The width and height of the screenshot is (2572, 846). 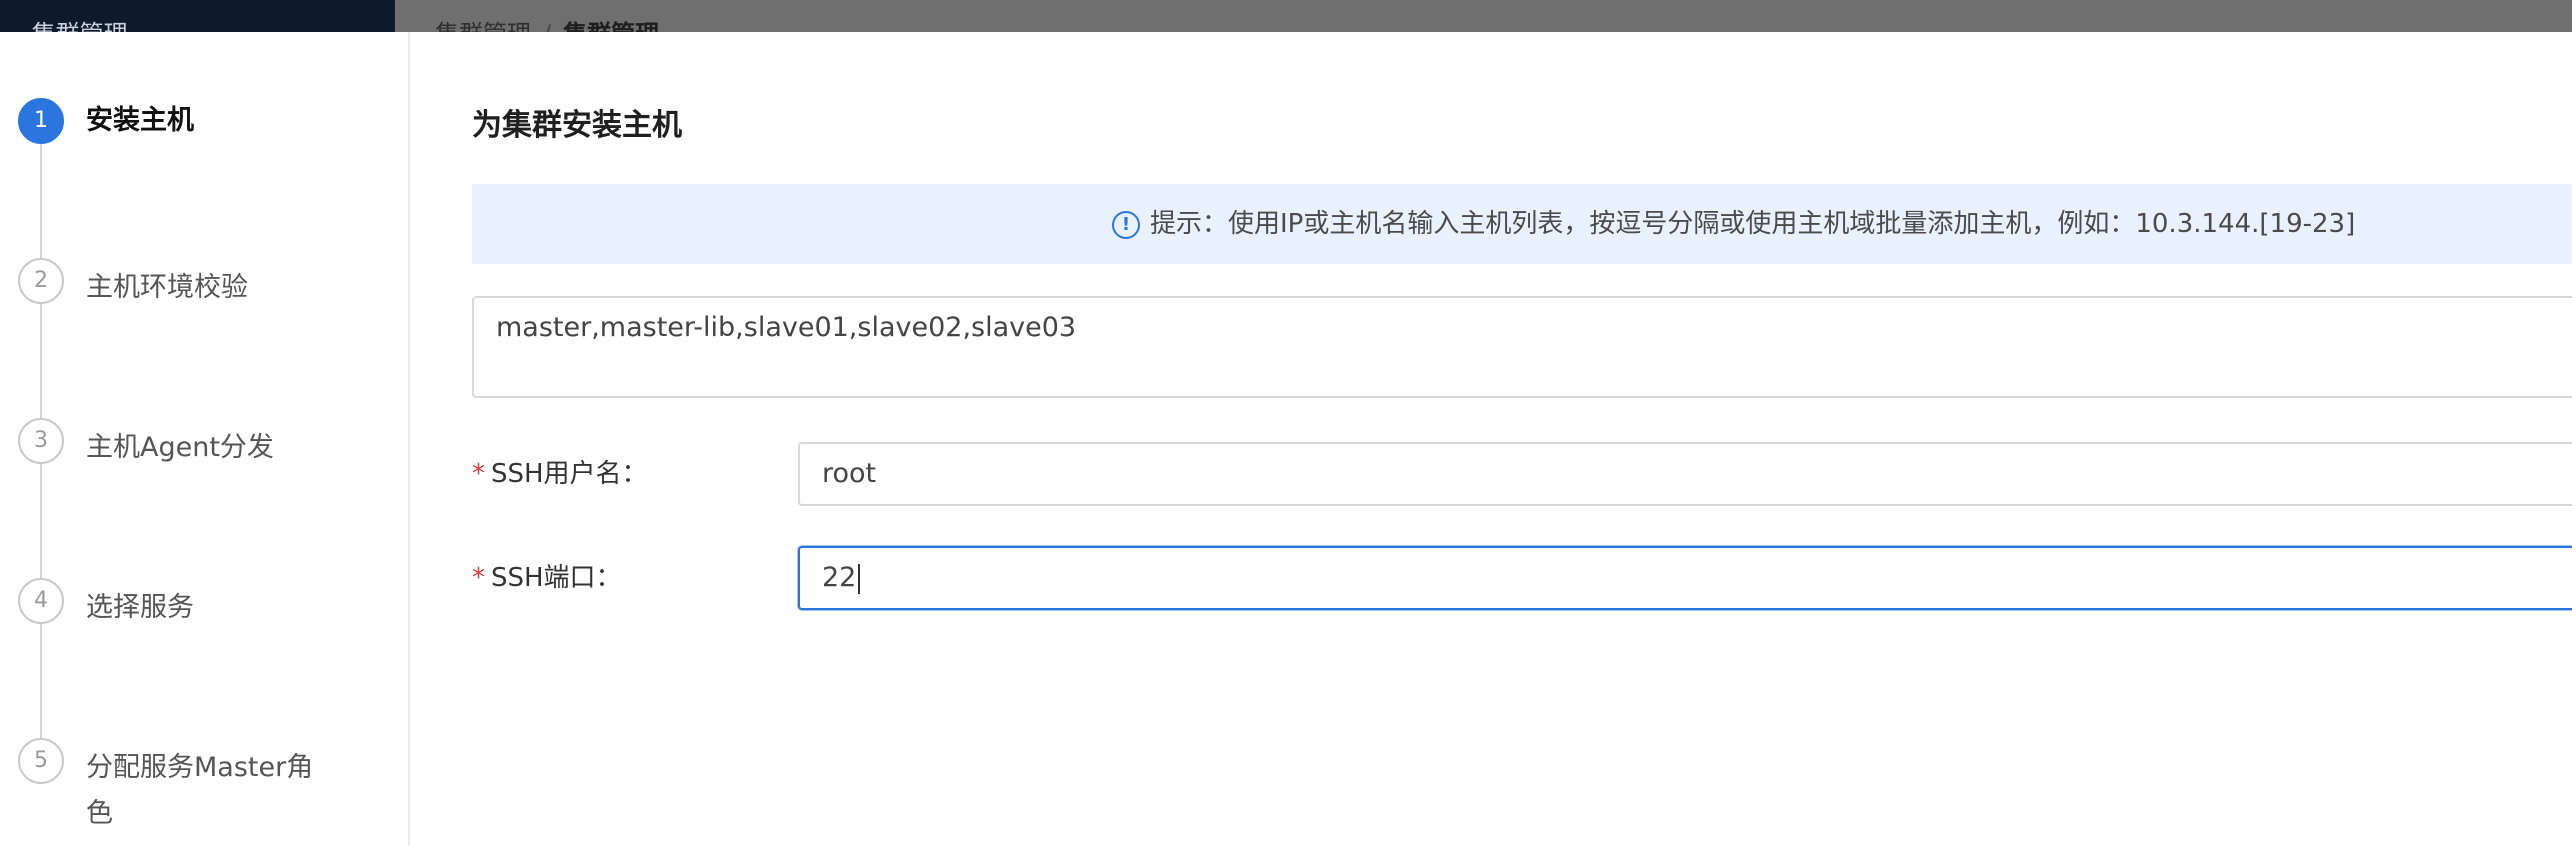 What do you see at coordinates (140, 120) in the screenshot?
I see `step-label: 安装主机` at bounding box center [140, 120].